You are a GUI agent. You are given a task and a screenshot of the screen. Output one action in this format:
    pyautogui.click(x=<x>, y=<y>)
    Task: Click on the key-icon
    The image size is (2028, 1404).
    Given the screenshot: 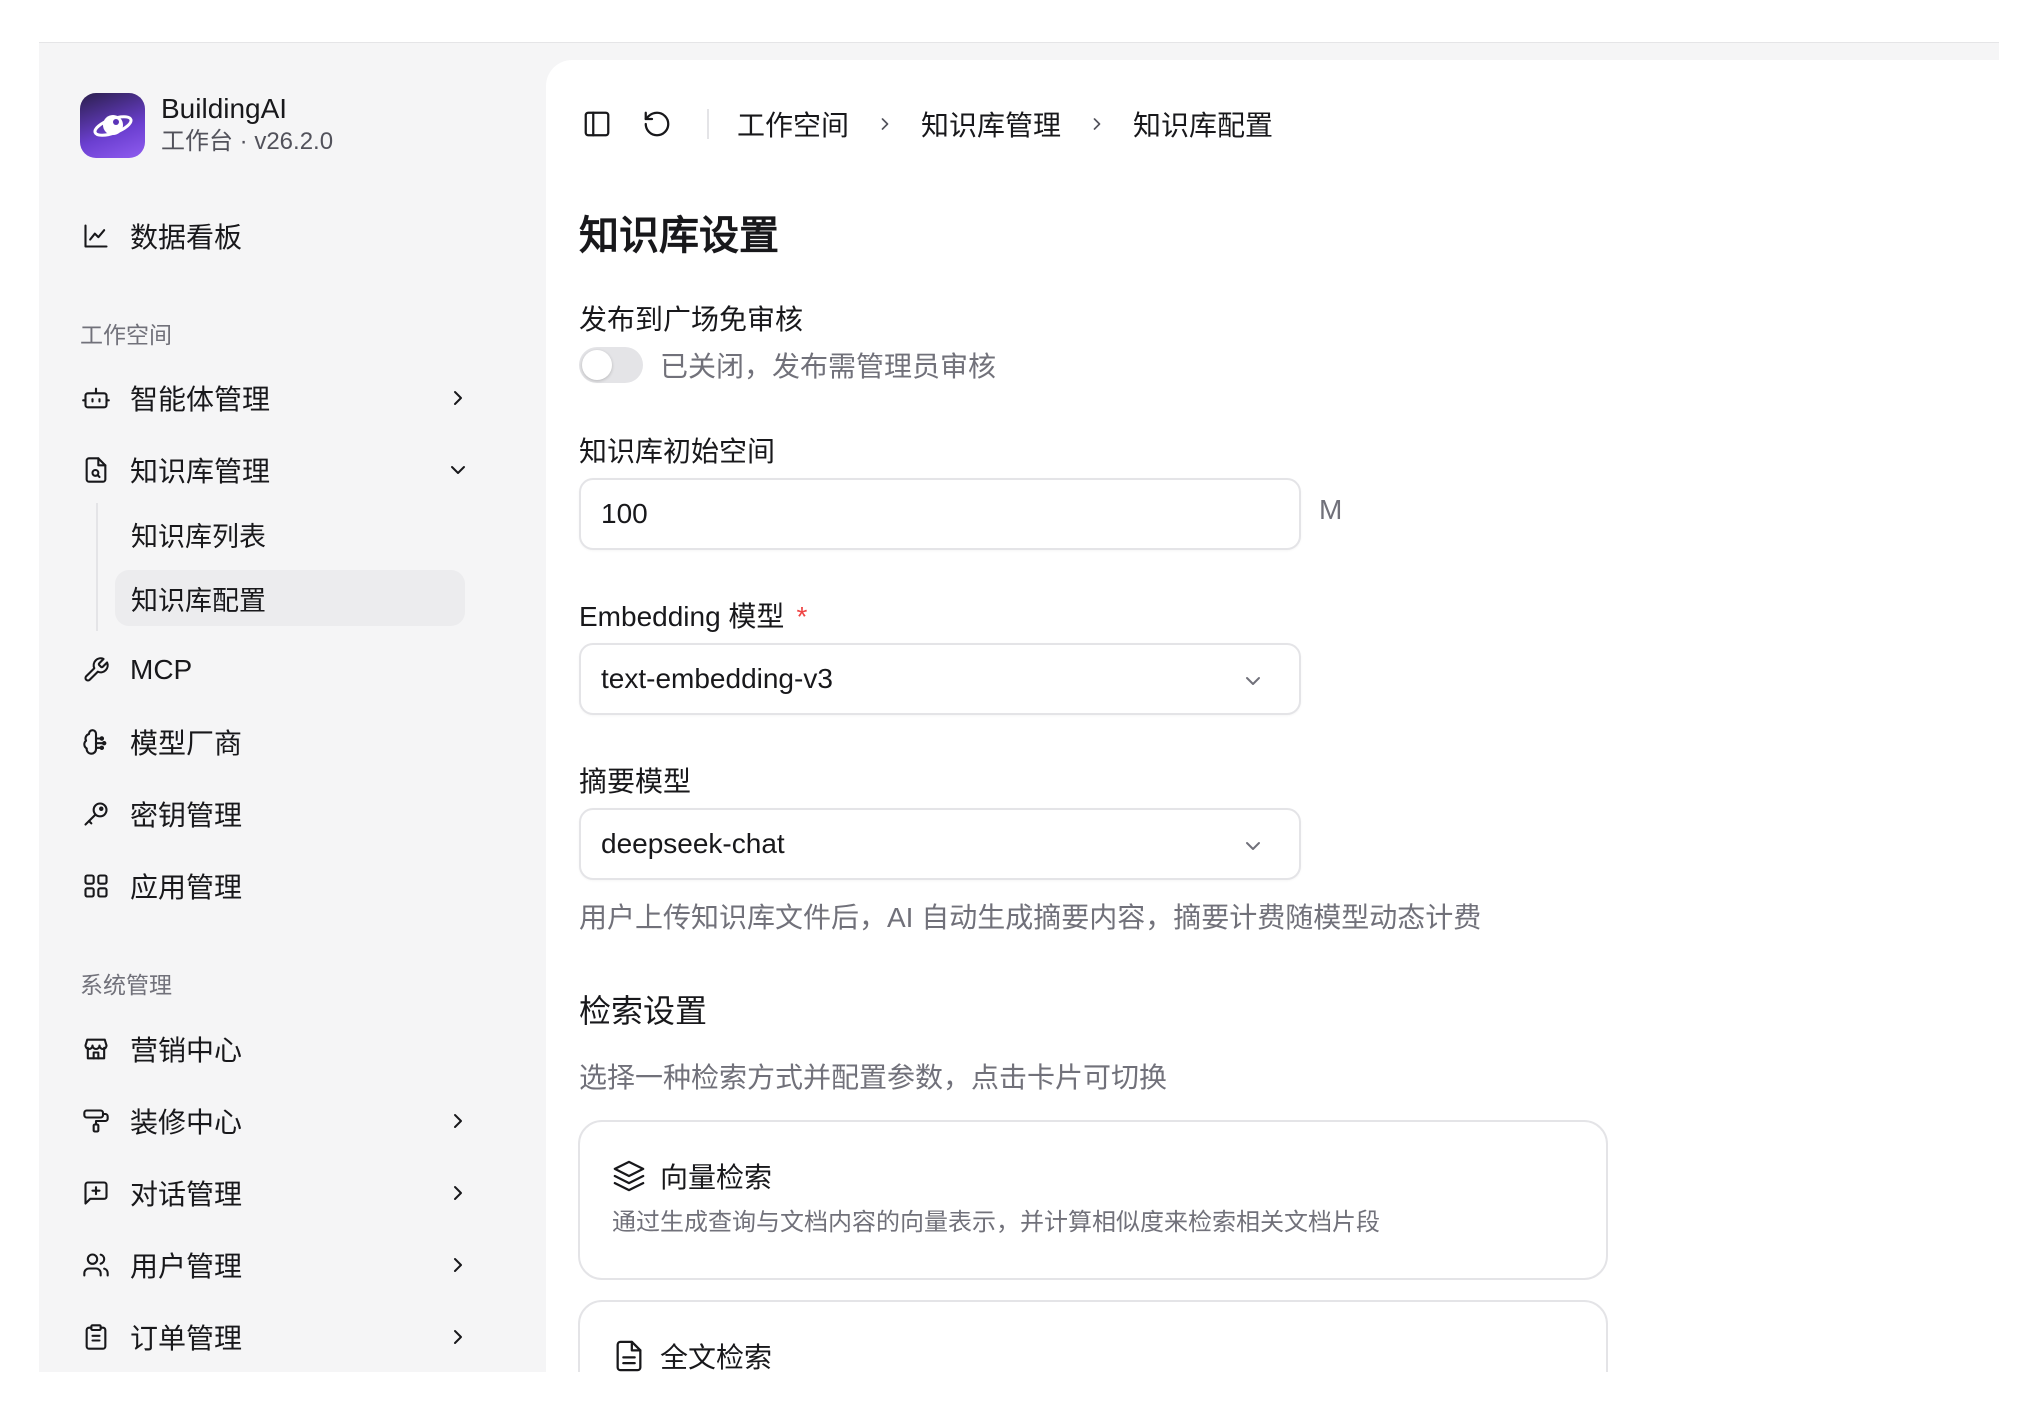 What is the action you would take?
    pyautogui.click(x=96, y=814)
    